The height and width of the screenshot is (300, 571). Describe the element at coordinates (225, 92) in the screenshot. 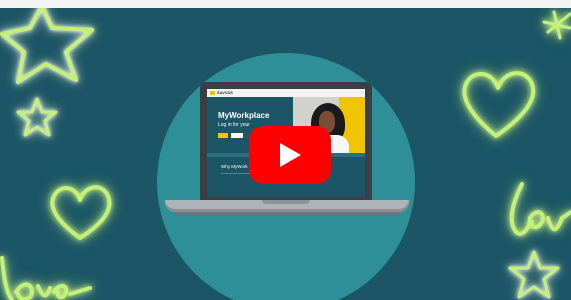

I see `screen-logo-text: SAVVAS` at that location.